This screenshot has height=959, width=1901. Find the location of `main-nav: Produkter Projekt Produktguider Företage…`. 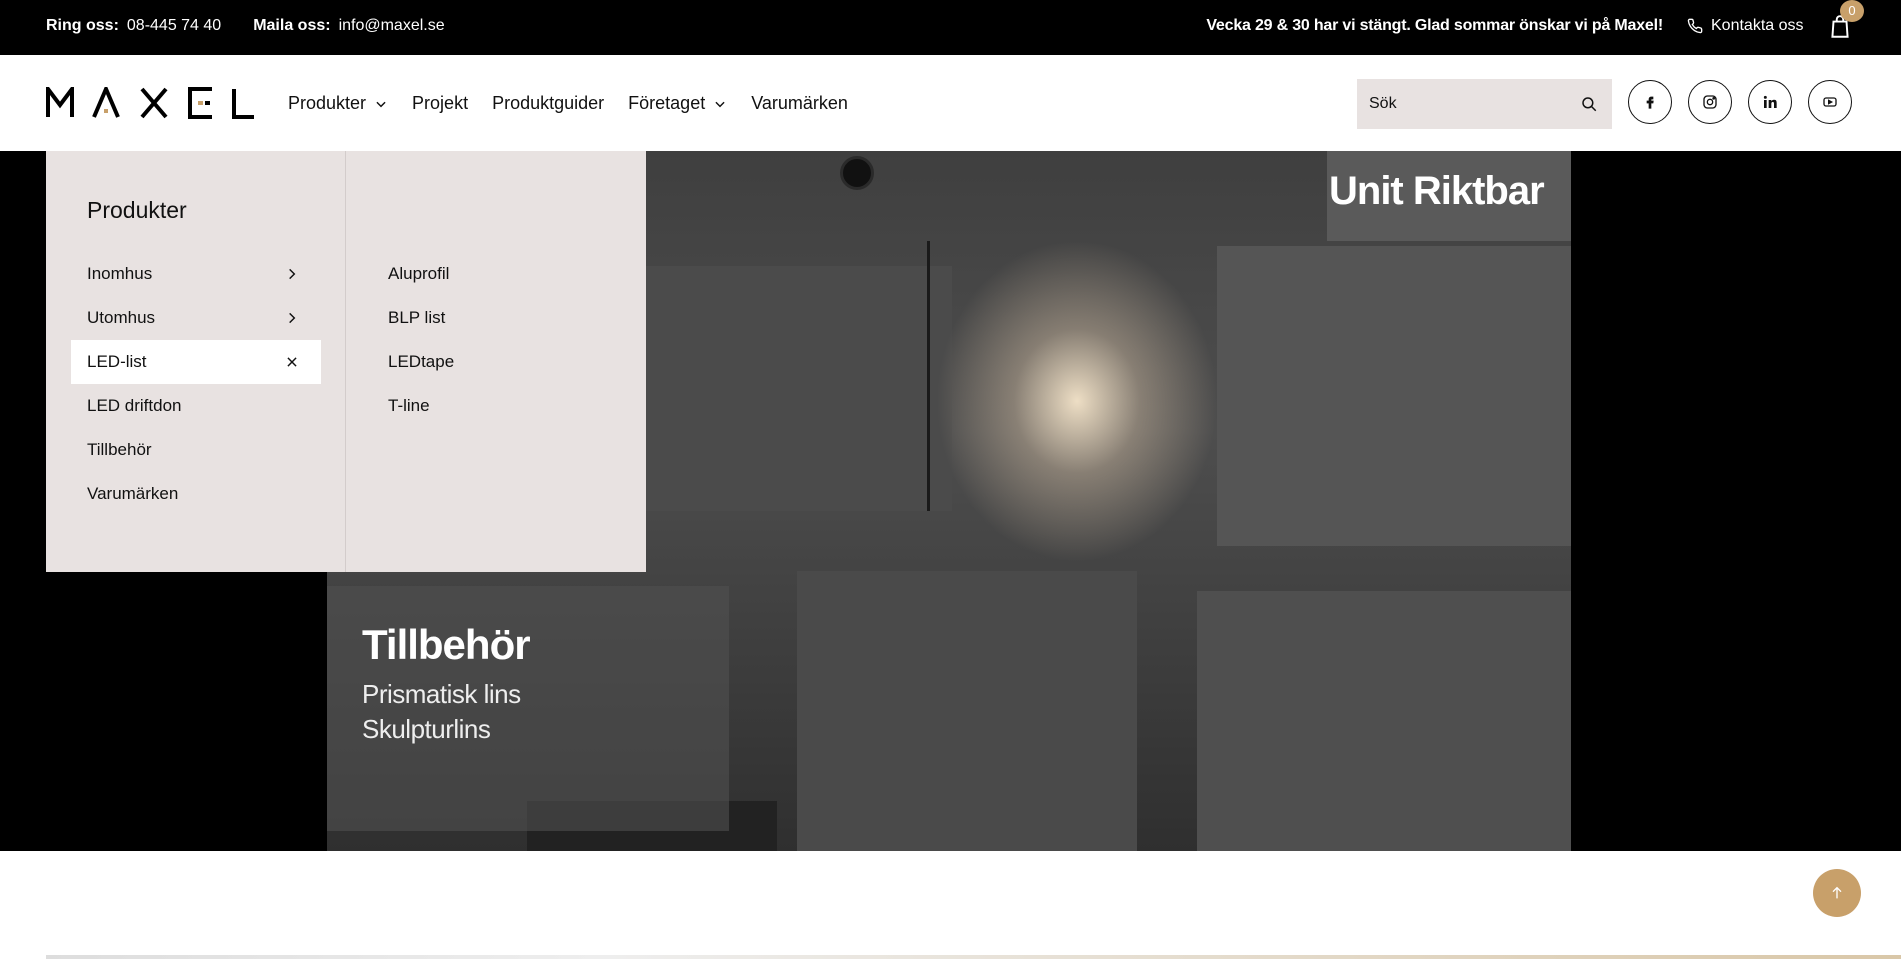

main-nav: Produkter Projekt Produktguider Företage… is located at coordinates (568, 103).